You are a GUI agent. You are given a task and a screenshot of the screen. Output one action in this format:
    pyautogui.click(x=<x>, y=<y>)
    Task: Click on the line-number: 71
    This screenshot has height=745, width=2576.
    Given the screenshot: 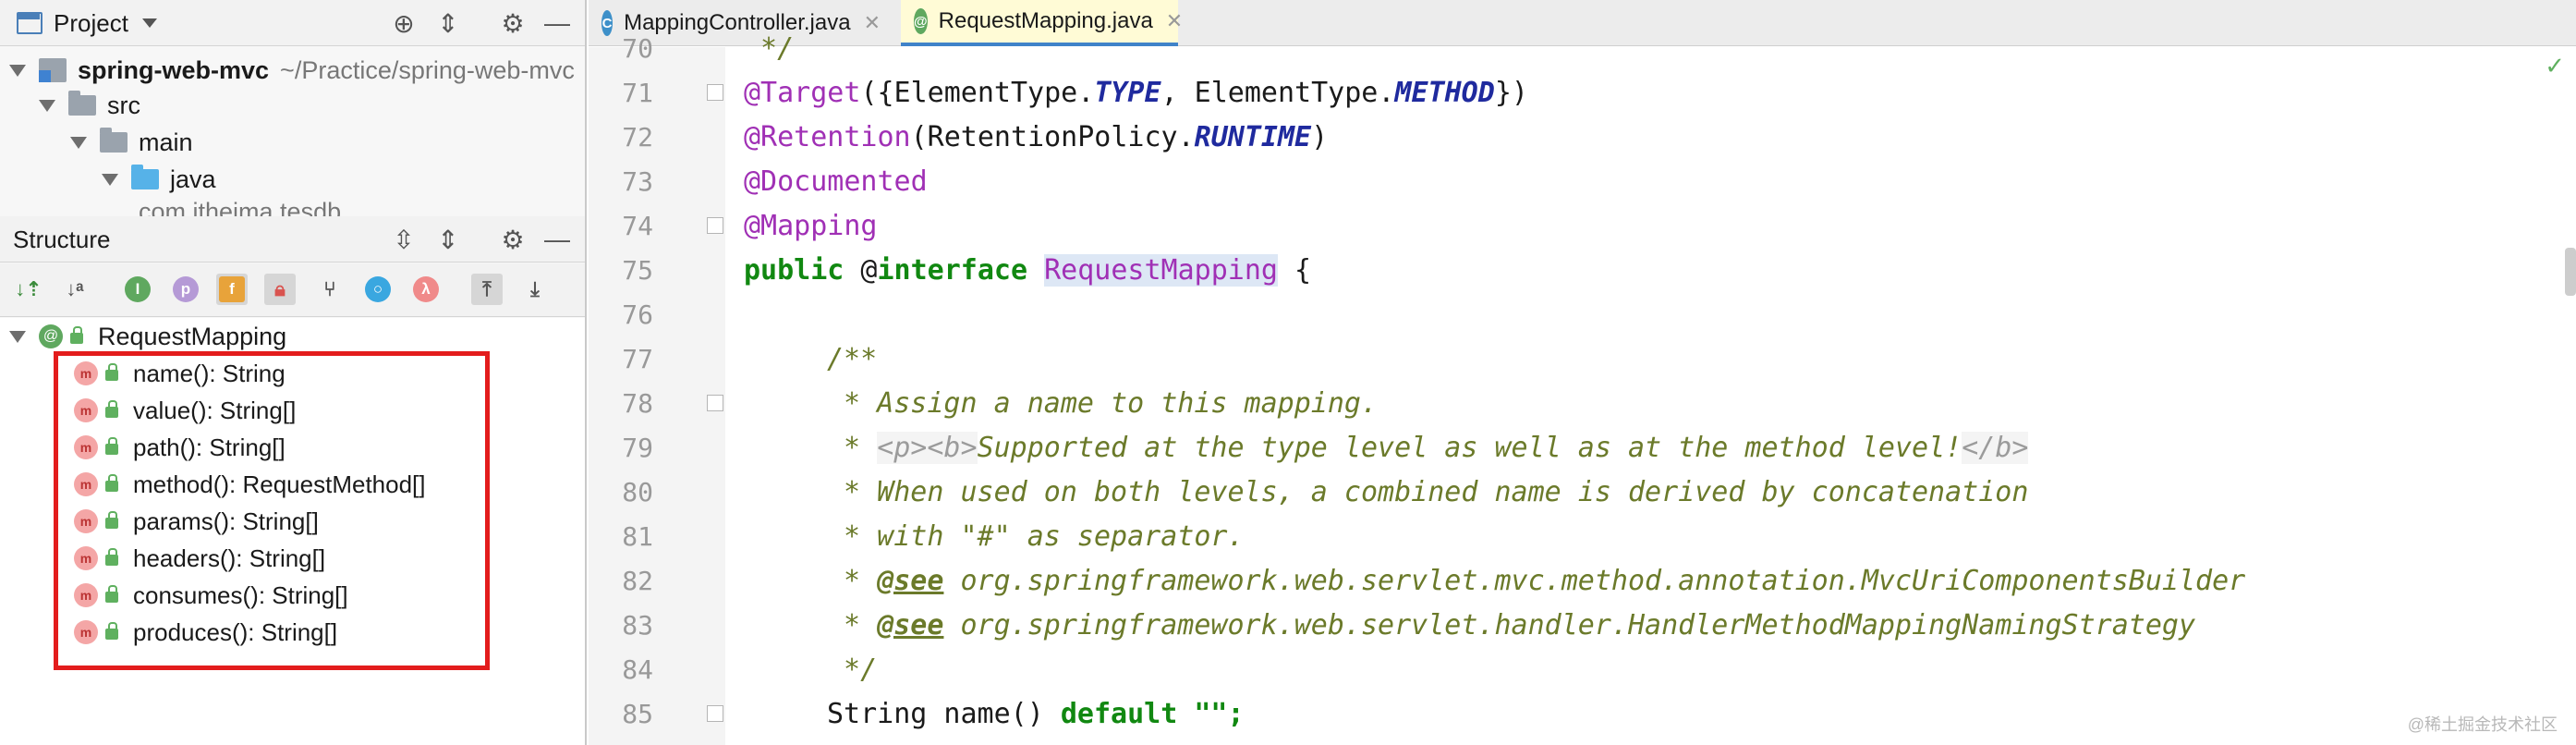 What is the action you would take?
    pyautogui.click(x=637, y=93)
    